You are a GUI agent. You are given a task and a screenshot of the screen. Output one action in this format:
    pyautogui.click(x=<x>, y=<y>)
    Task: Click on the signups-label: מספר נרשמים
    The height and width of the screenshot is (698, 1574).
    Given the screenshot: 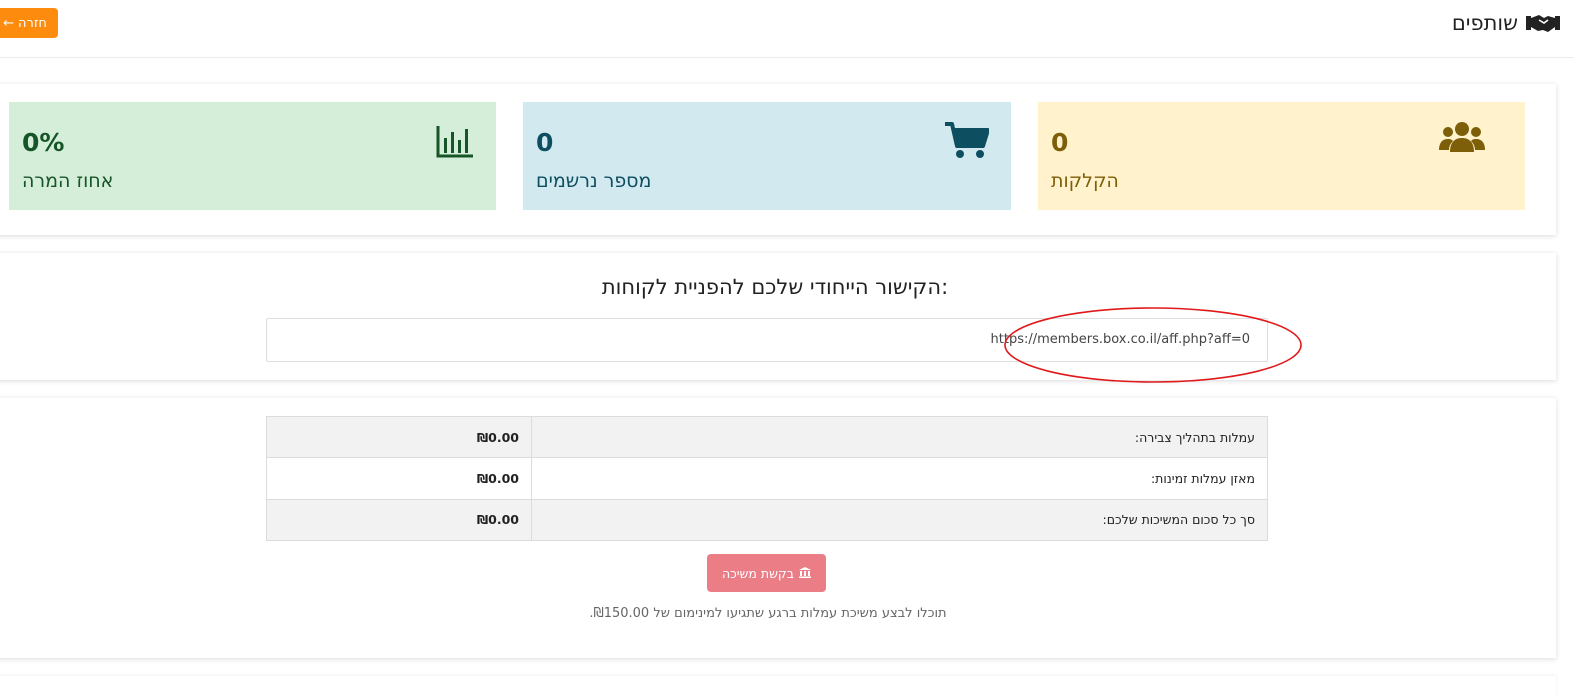 What is the action you would take?
    pyautogui.click(x=594, y=181)
    